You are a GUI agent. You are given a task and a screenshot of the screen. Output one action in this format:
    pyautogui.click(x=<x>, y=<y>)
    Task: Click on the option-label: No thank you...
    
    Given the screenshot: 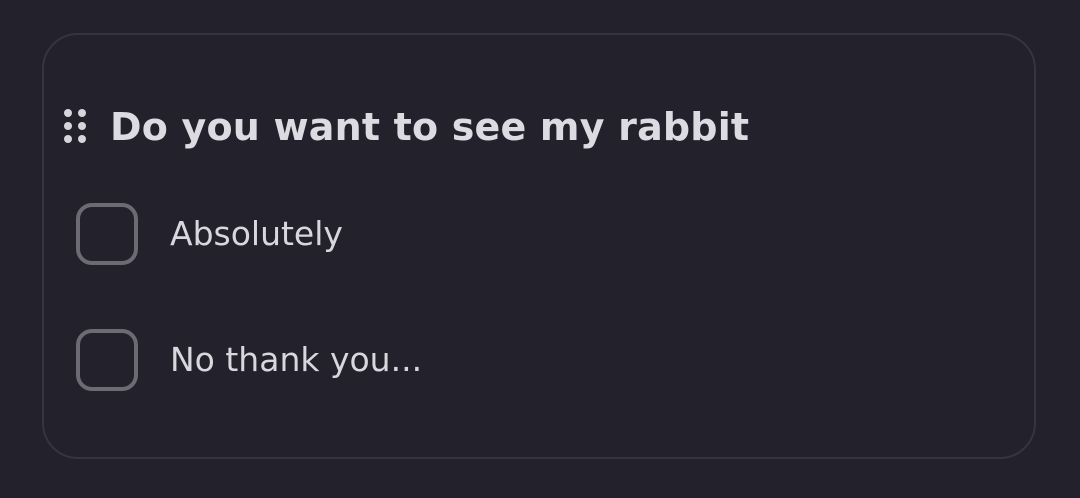 What is the action you would take?
    pyautogui.click(x=296, y=359)
    